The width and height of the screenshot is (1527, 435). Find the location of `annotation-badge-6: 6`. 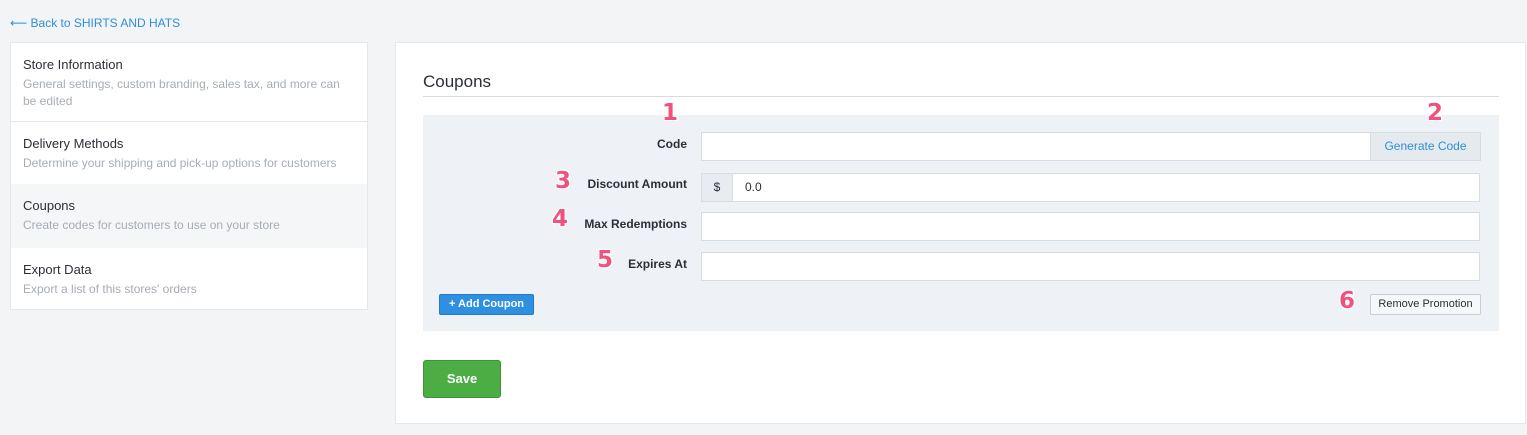

annotation-badge-6: 6 is located at coordinates (1347, 301).